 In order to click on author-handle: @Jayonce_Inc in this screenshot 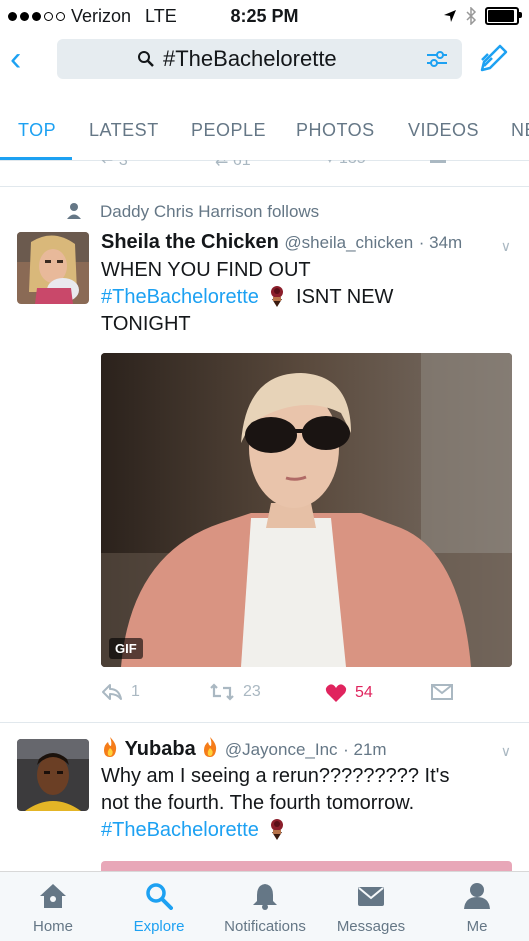, I will do `click(281, 749)`.